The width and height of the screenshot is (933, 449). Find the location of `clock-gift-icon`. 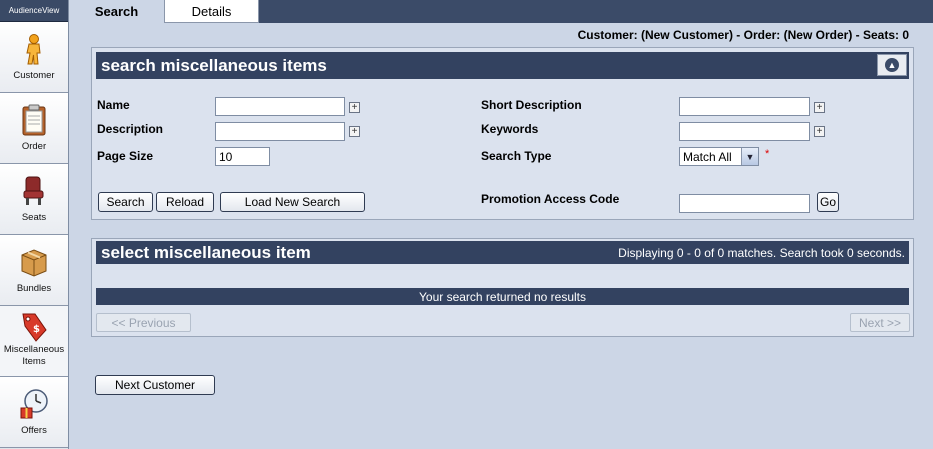

clock-gift-icon is located at coordinates (34, 404).